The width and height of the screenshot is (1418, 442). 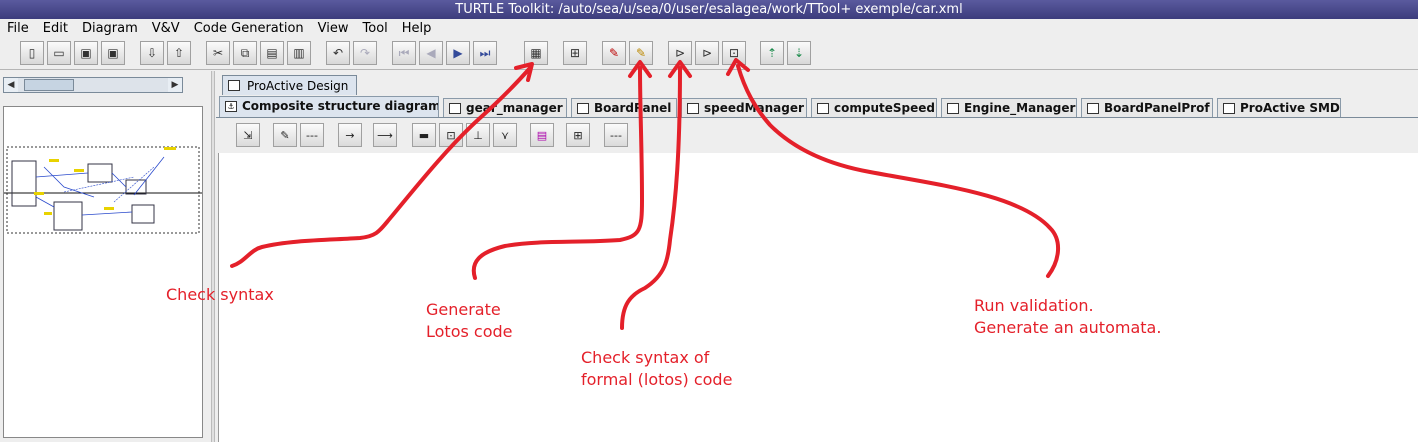 What do you see at coordinates (1034, 305) in the screenshot?
I see `annotation-validation-1: Run validation.` at bounding box center [1034, 305].